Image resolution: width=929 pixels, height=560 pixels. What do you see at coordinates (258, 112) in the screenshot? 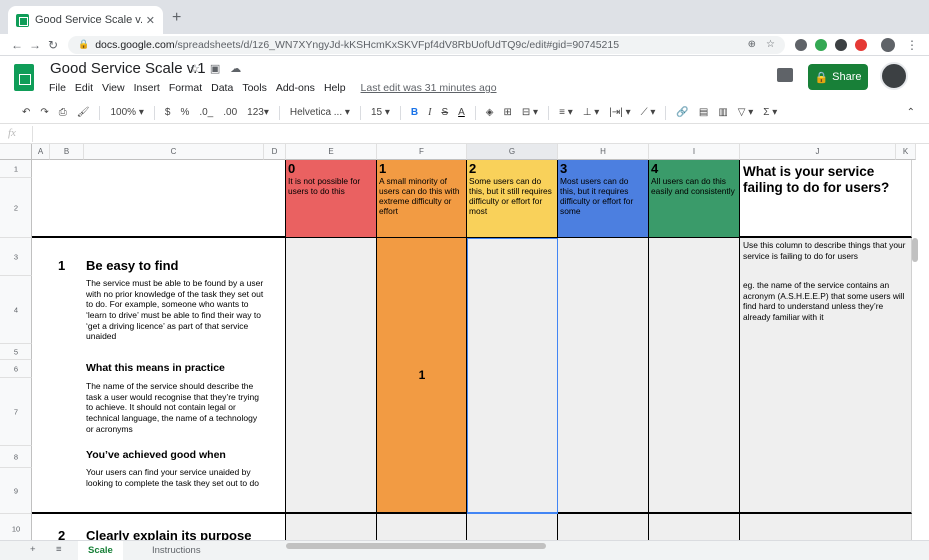
I see `more-formats-button: 123▾` at bounding box center [258, 112].